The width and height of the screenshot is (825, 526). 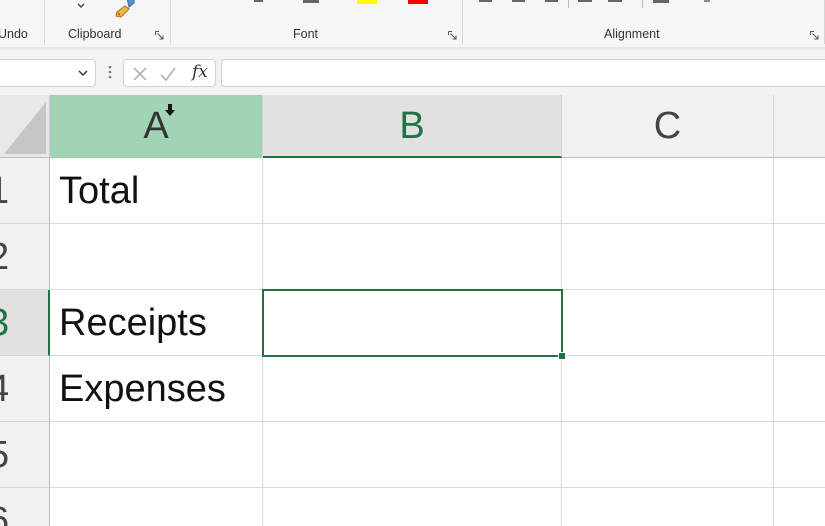 I want to click on group-label-undo: Undo, so click(x=14, y=34).